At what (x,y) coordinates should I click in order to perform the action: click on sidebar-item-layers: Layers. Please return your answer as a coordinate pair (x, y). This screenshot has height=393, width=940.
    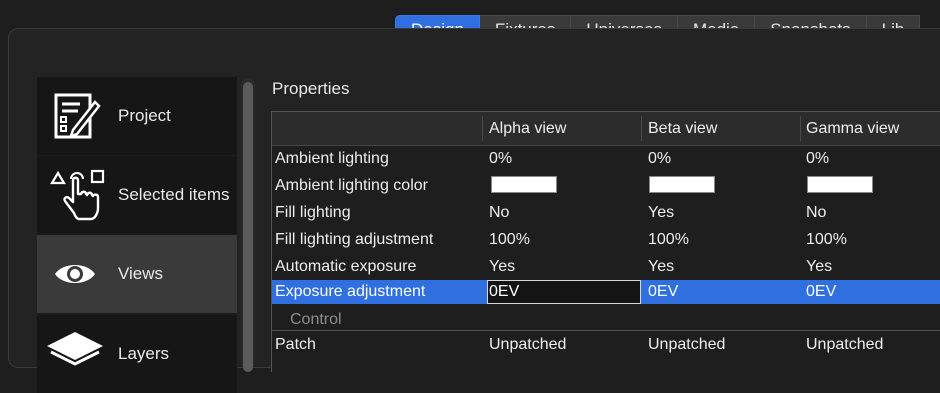
    Looking at the image, I should click on (137, 354).